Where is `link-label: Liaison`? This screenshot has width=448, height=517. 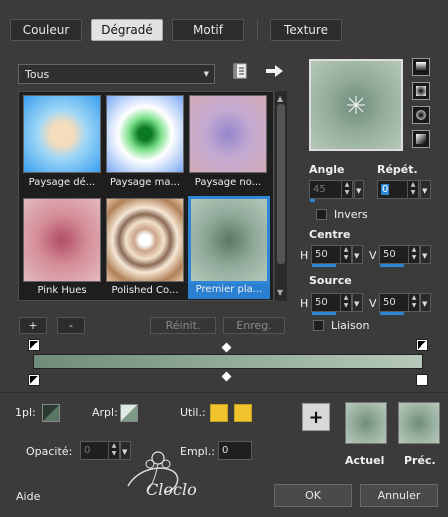
link-label: Liaison is located at coordinates (350, 325).